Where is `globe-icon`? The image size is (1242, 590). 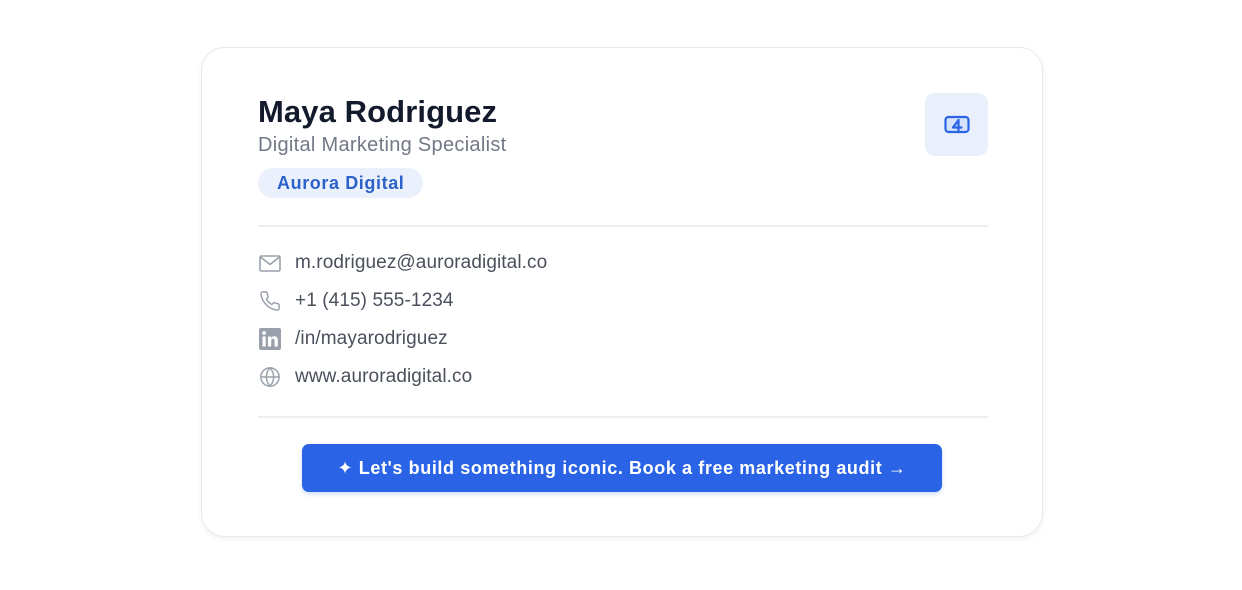 globe-icon is located at coordinates (270, 377).